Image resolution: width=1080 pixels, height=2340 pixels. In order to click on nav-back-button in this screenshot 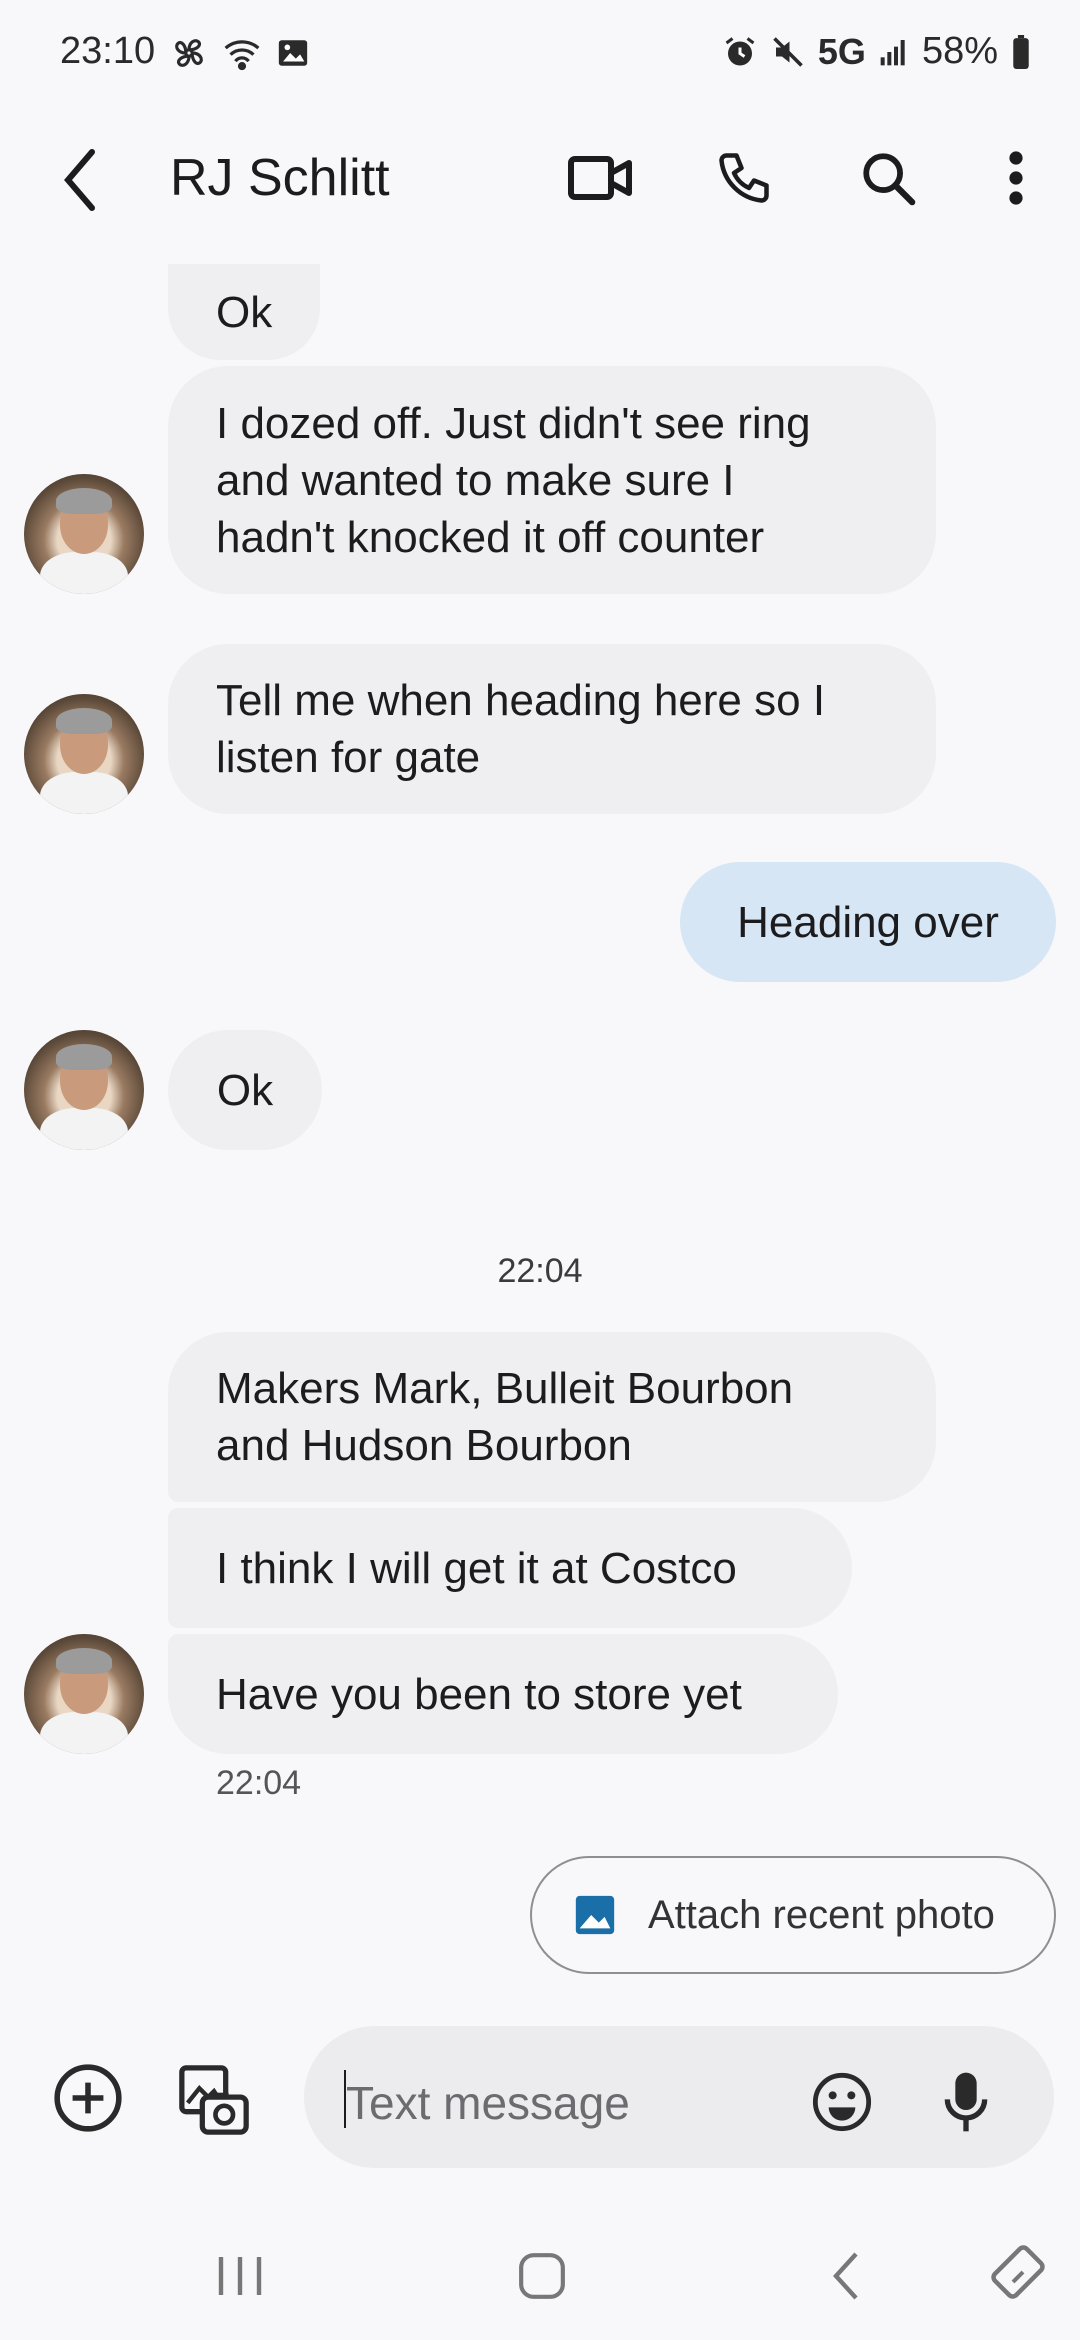, I will do `click(846, 2276)`.